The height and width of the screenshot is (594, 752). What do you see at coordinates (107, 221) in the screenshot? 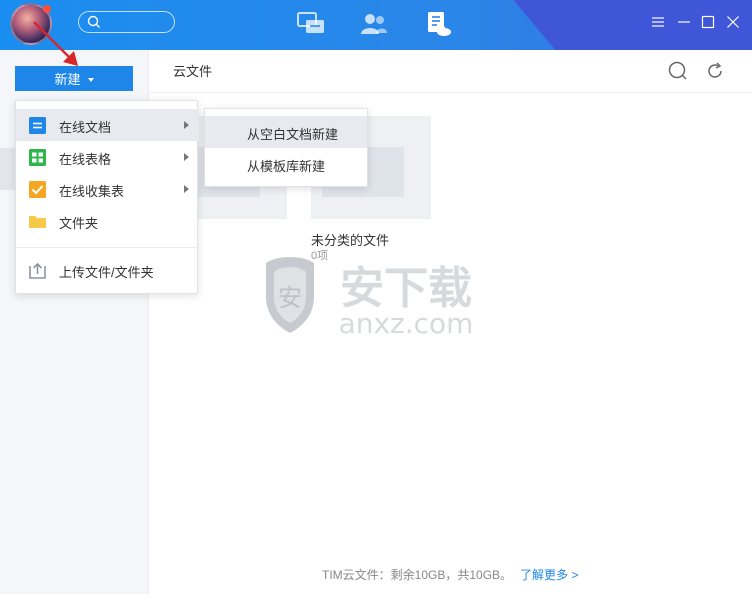
I see `menu-item-folder: 文件夹` at bounding box center [107, 221].